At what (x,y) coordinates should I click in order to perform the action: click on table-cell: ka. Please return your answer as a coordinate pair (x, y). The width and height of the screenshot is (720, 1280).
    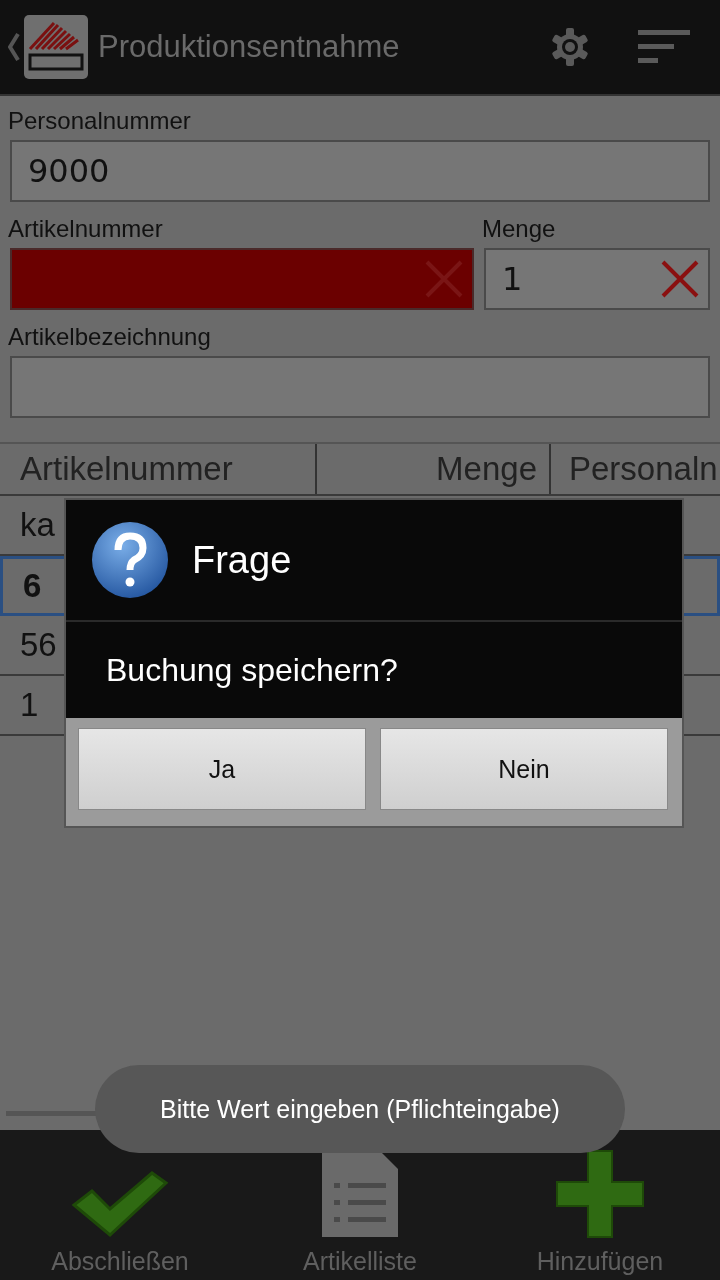
    Looking at the image, I should click on (37, 525).